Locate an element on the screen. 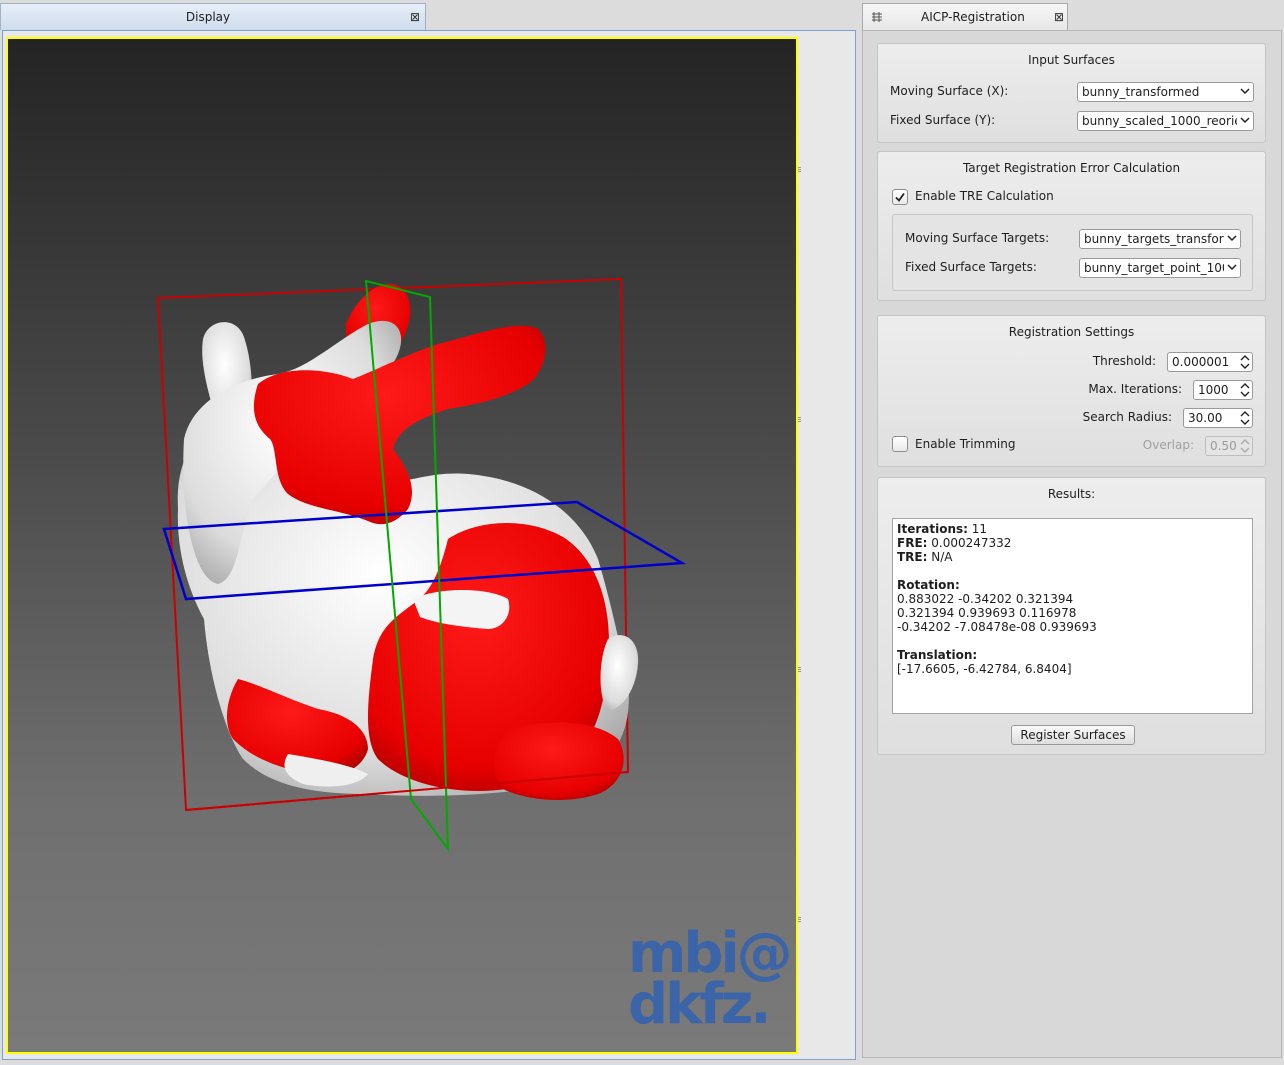 This screenshot has width=1284, height=1065. rotation-row: 0.321394 0.939693 0.116978 is located at coordinates (987, 613).